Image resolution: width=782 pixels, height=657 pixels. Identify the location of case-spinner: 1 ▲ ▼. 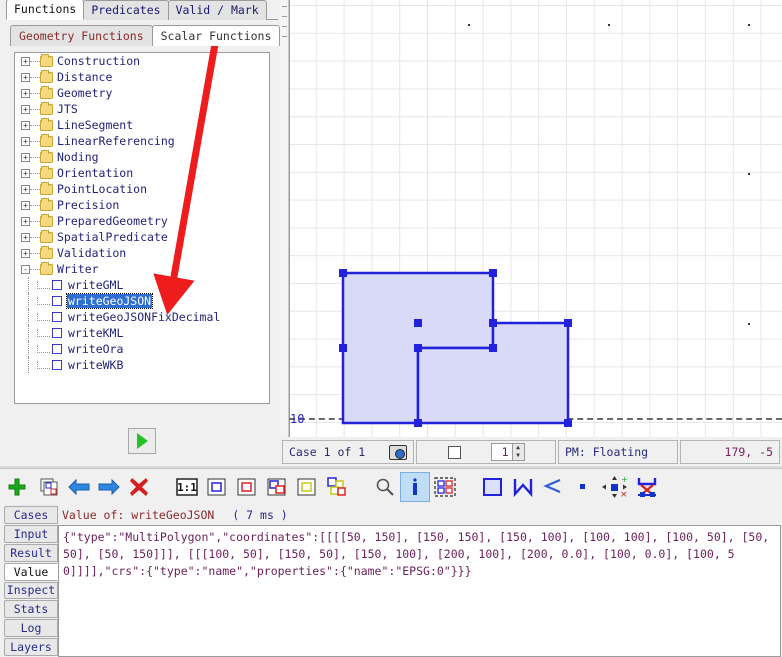
(507, 452).